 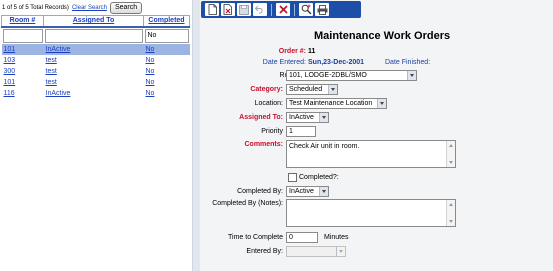 I want to click on search-icon, so click(x=306, y=9).